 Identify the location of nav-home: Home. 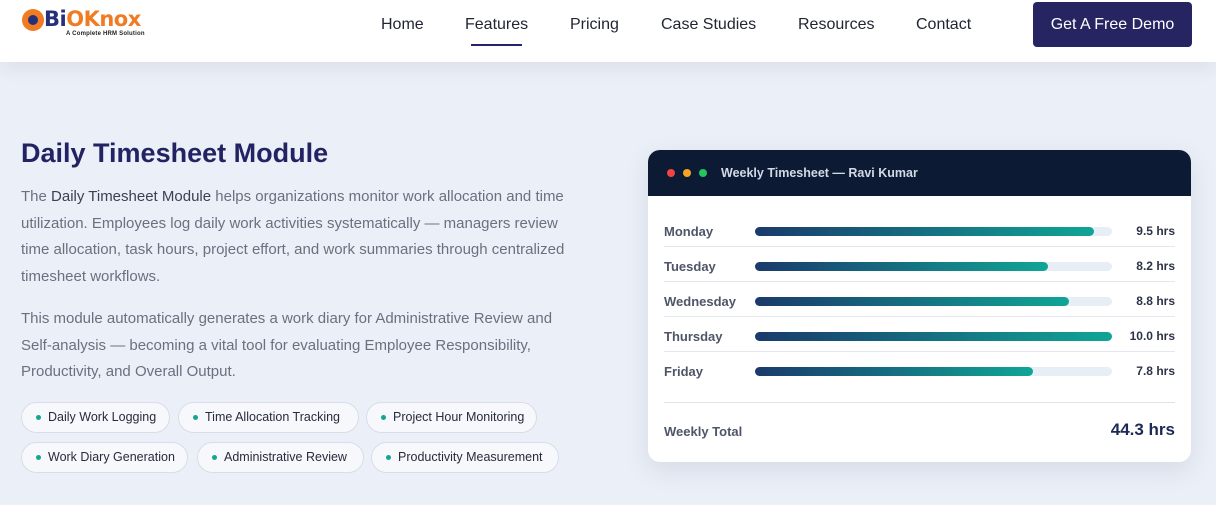
(402, 26).